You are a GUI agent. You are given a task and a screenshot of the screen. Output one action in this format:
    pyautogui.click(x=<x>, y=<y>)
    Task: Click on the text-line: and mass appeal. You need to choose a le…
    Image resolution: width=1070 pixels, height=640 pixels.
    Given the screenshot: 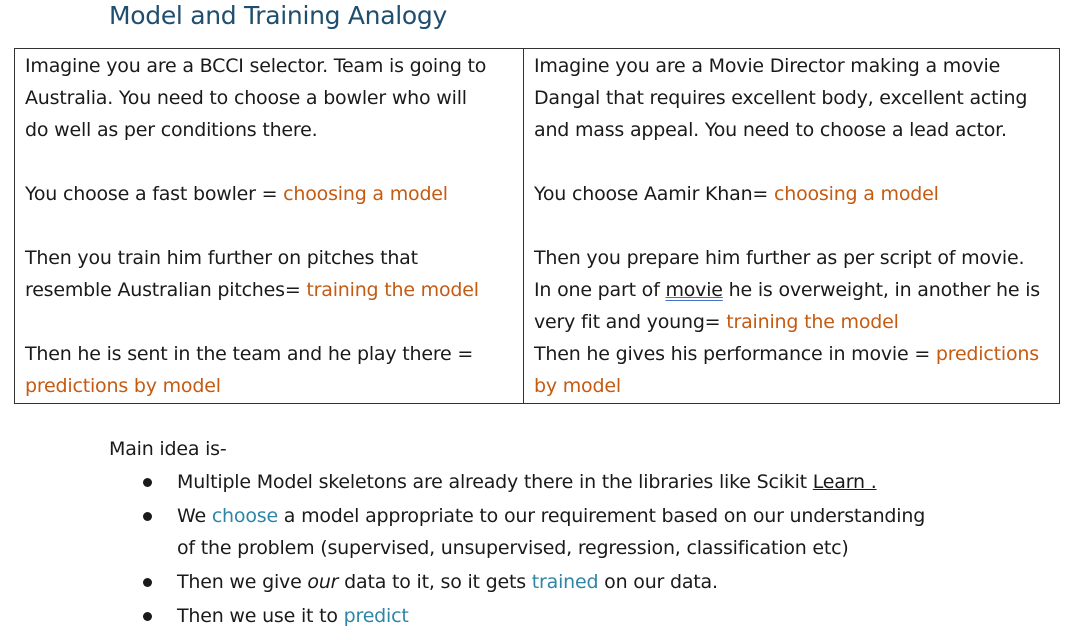 What is the action you would take?
    pyautogui.click(x=770, y=130)
    